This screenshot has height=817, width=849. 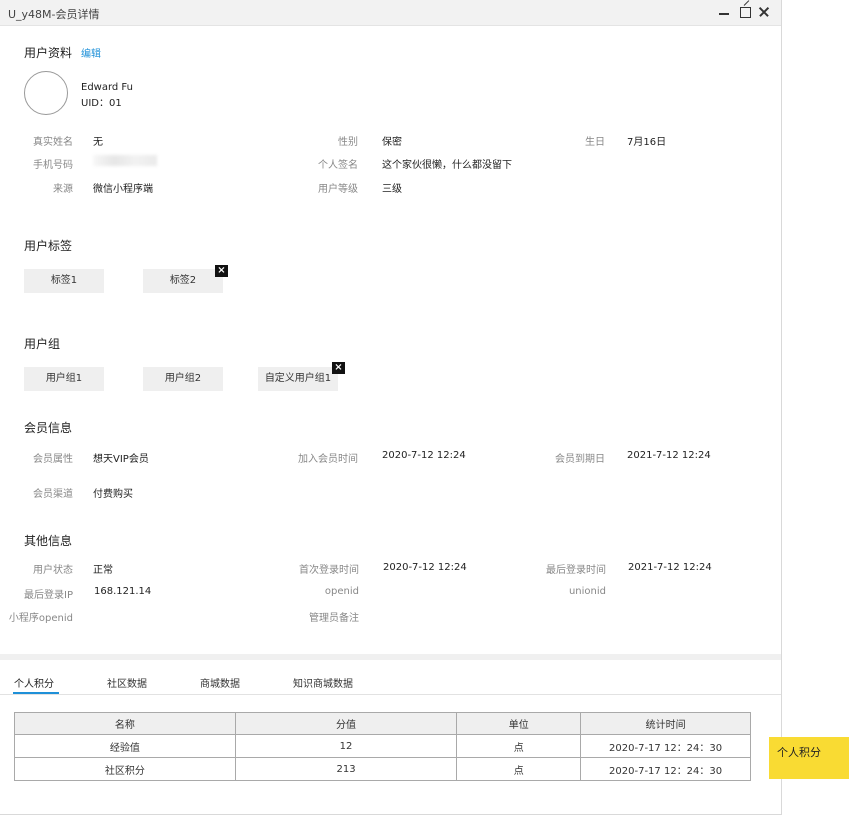 I want to click on tags-section-title: 用户标签, so click(x=48, y=246).